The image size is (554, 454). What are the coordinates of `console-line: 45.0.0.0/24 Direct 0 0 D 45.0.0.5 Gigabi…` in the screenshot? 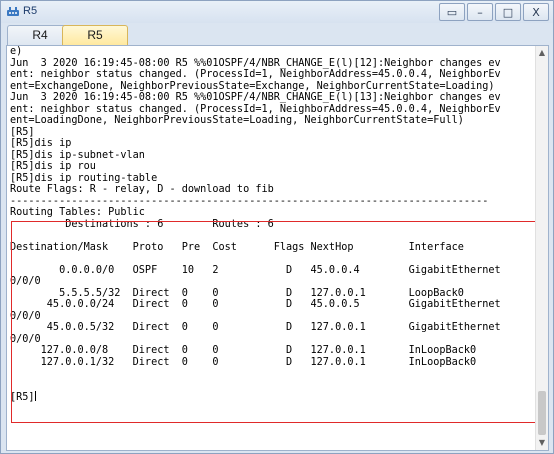 It's located at (255, 304).